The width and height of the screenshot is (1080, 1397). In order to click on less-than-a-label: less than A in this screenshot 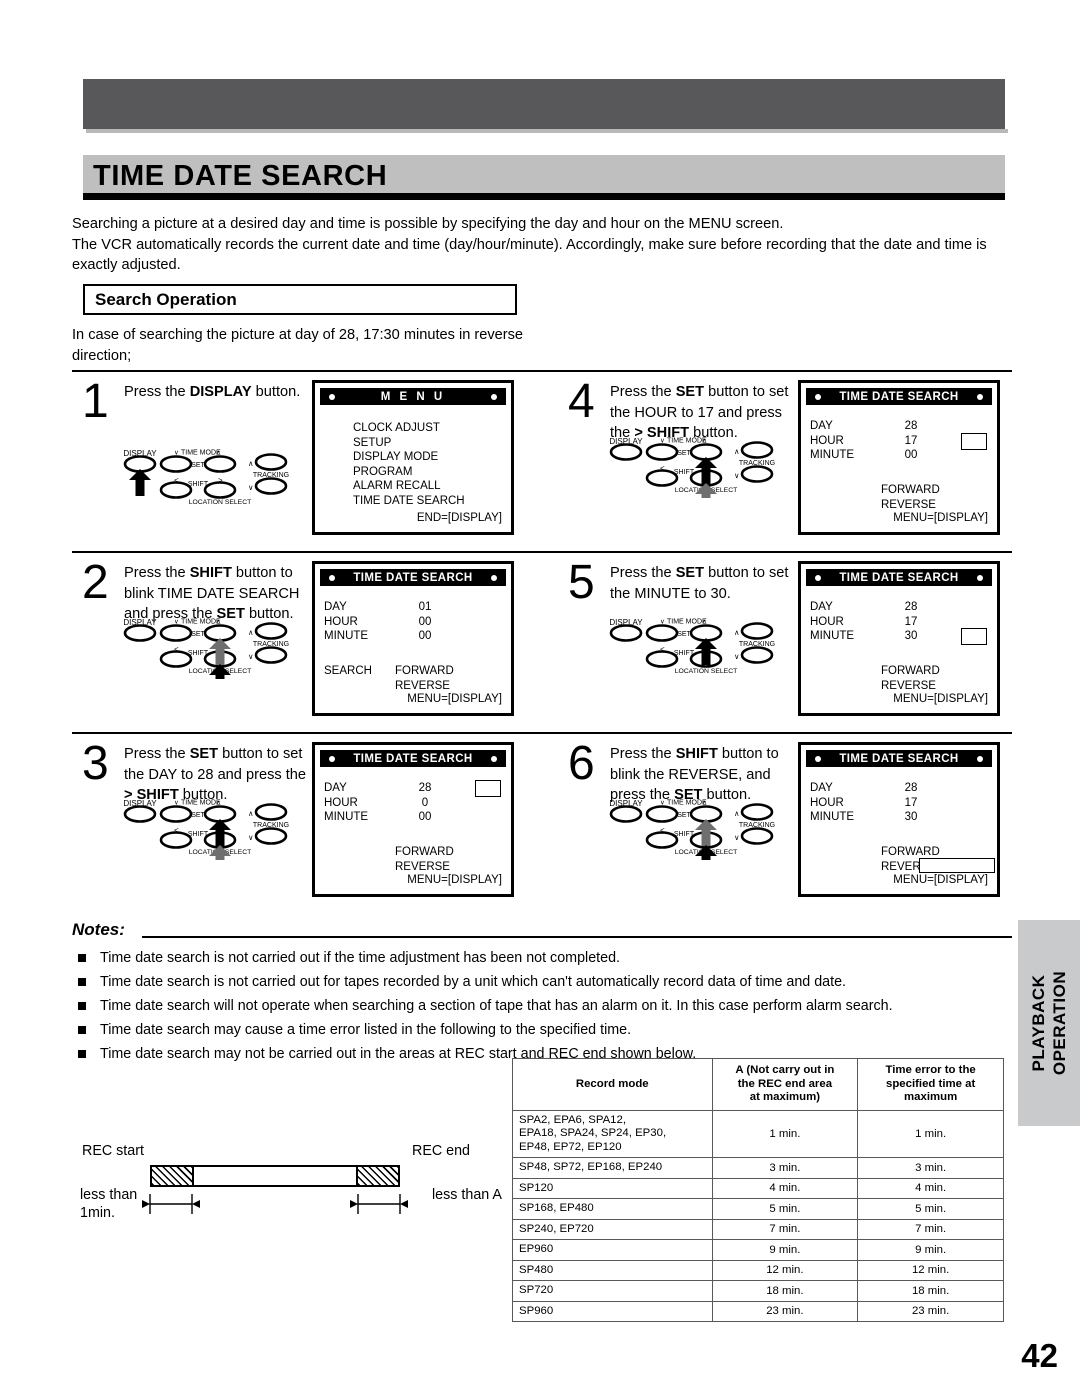, I will do `click(467, 1195)`.